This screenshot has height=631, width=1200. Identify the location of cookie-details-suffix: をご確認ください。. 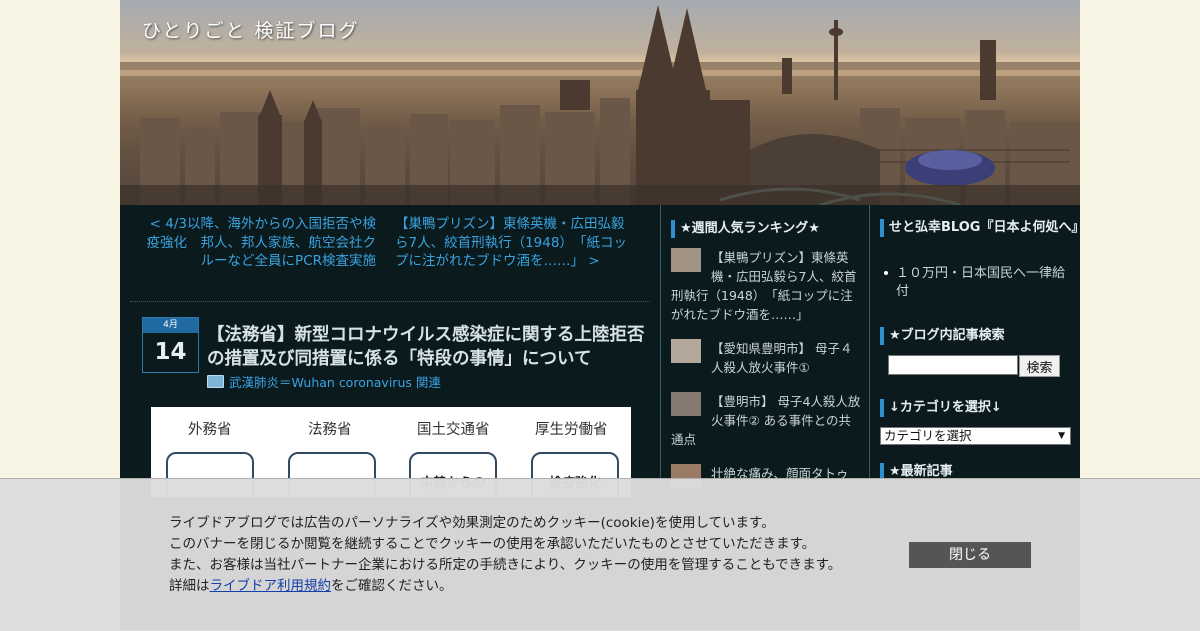
(392, 586).